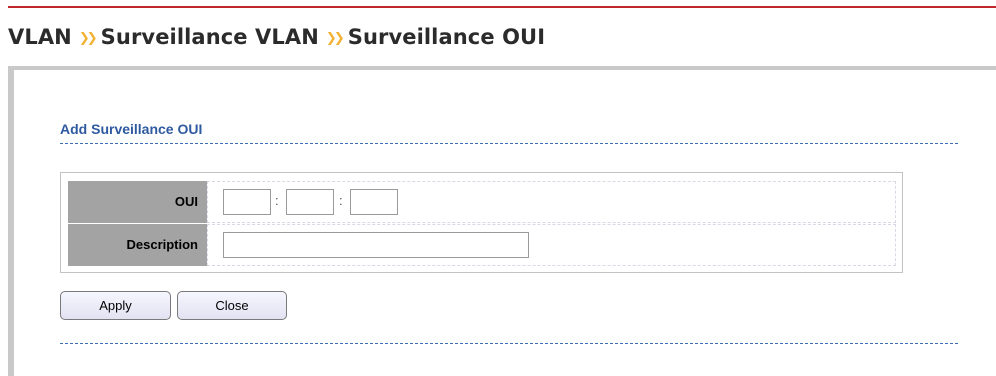 This screenshot has width=996, height=376. Describe the element at coordinates (446, 37) in the screenshot. I see `breadcrumb-item-surveillance-oui: Surveillance OUI` at that location.